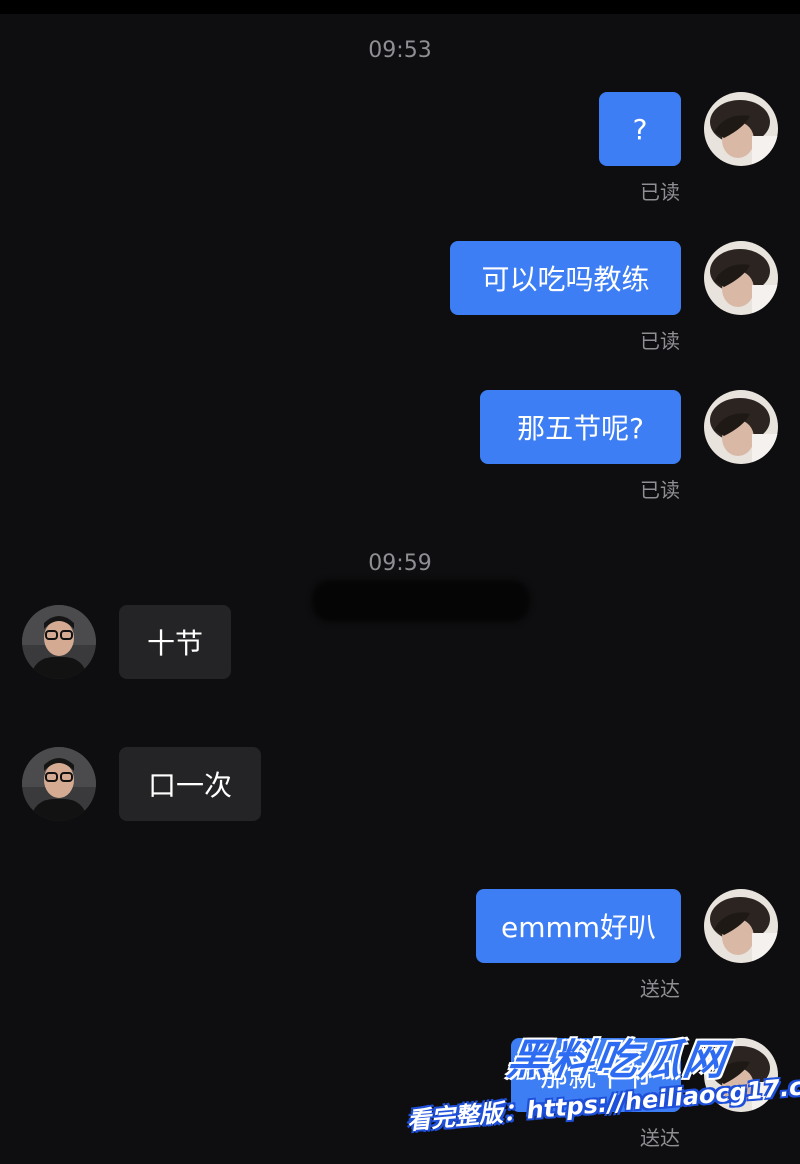 The height and width of the screenshot is (1164, 800). What do you see at coordinates (400, 7) in the screenshot?
I see `status-bar` at bounding box center [400, 7].